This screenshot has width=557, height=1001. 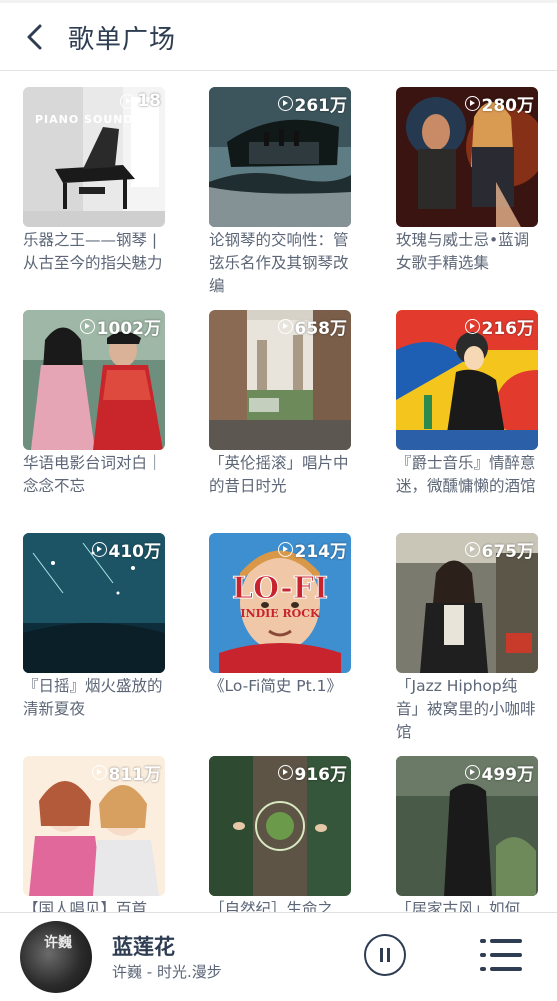 I want to click on play-count: 916万, so click(x=312, y=772).